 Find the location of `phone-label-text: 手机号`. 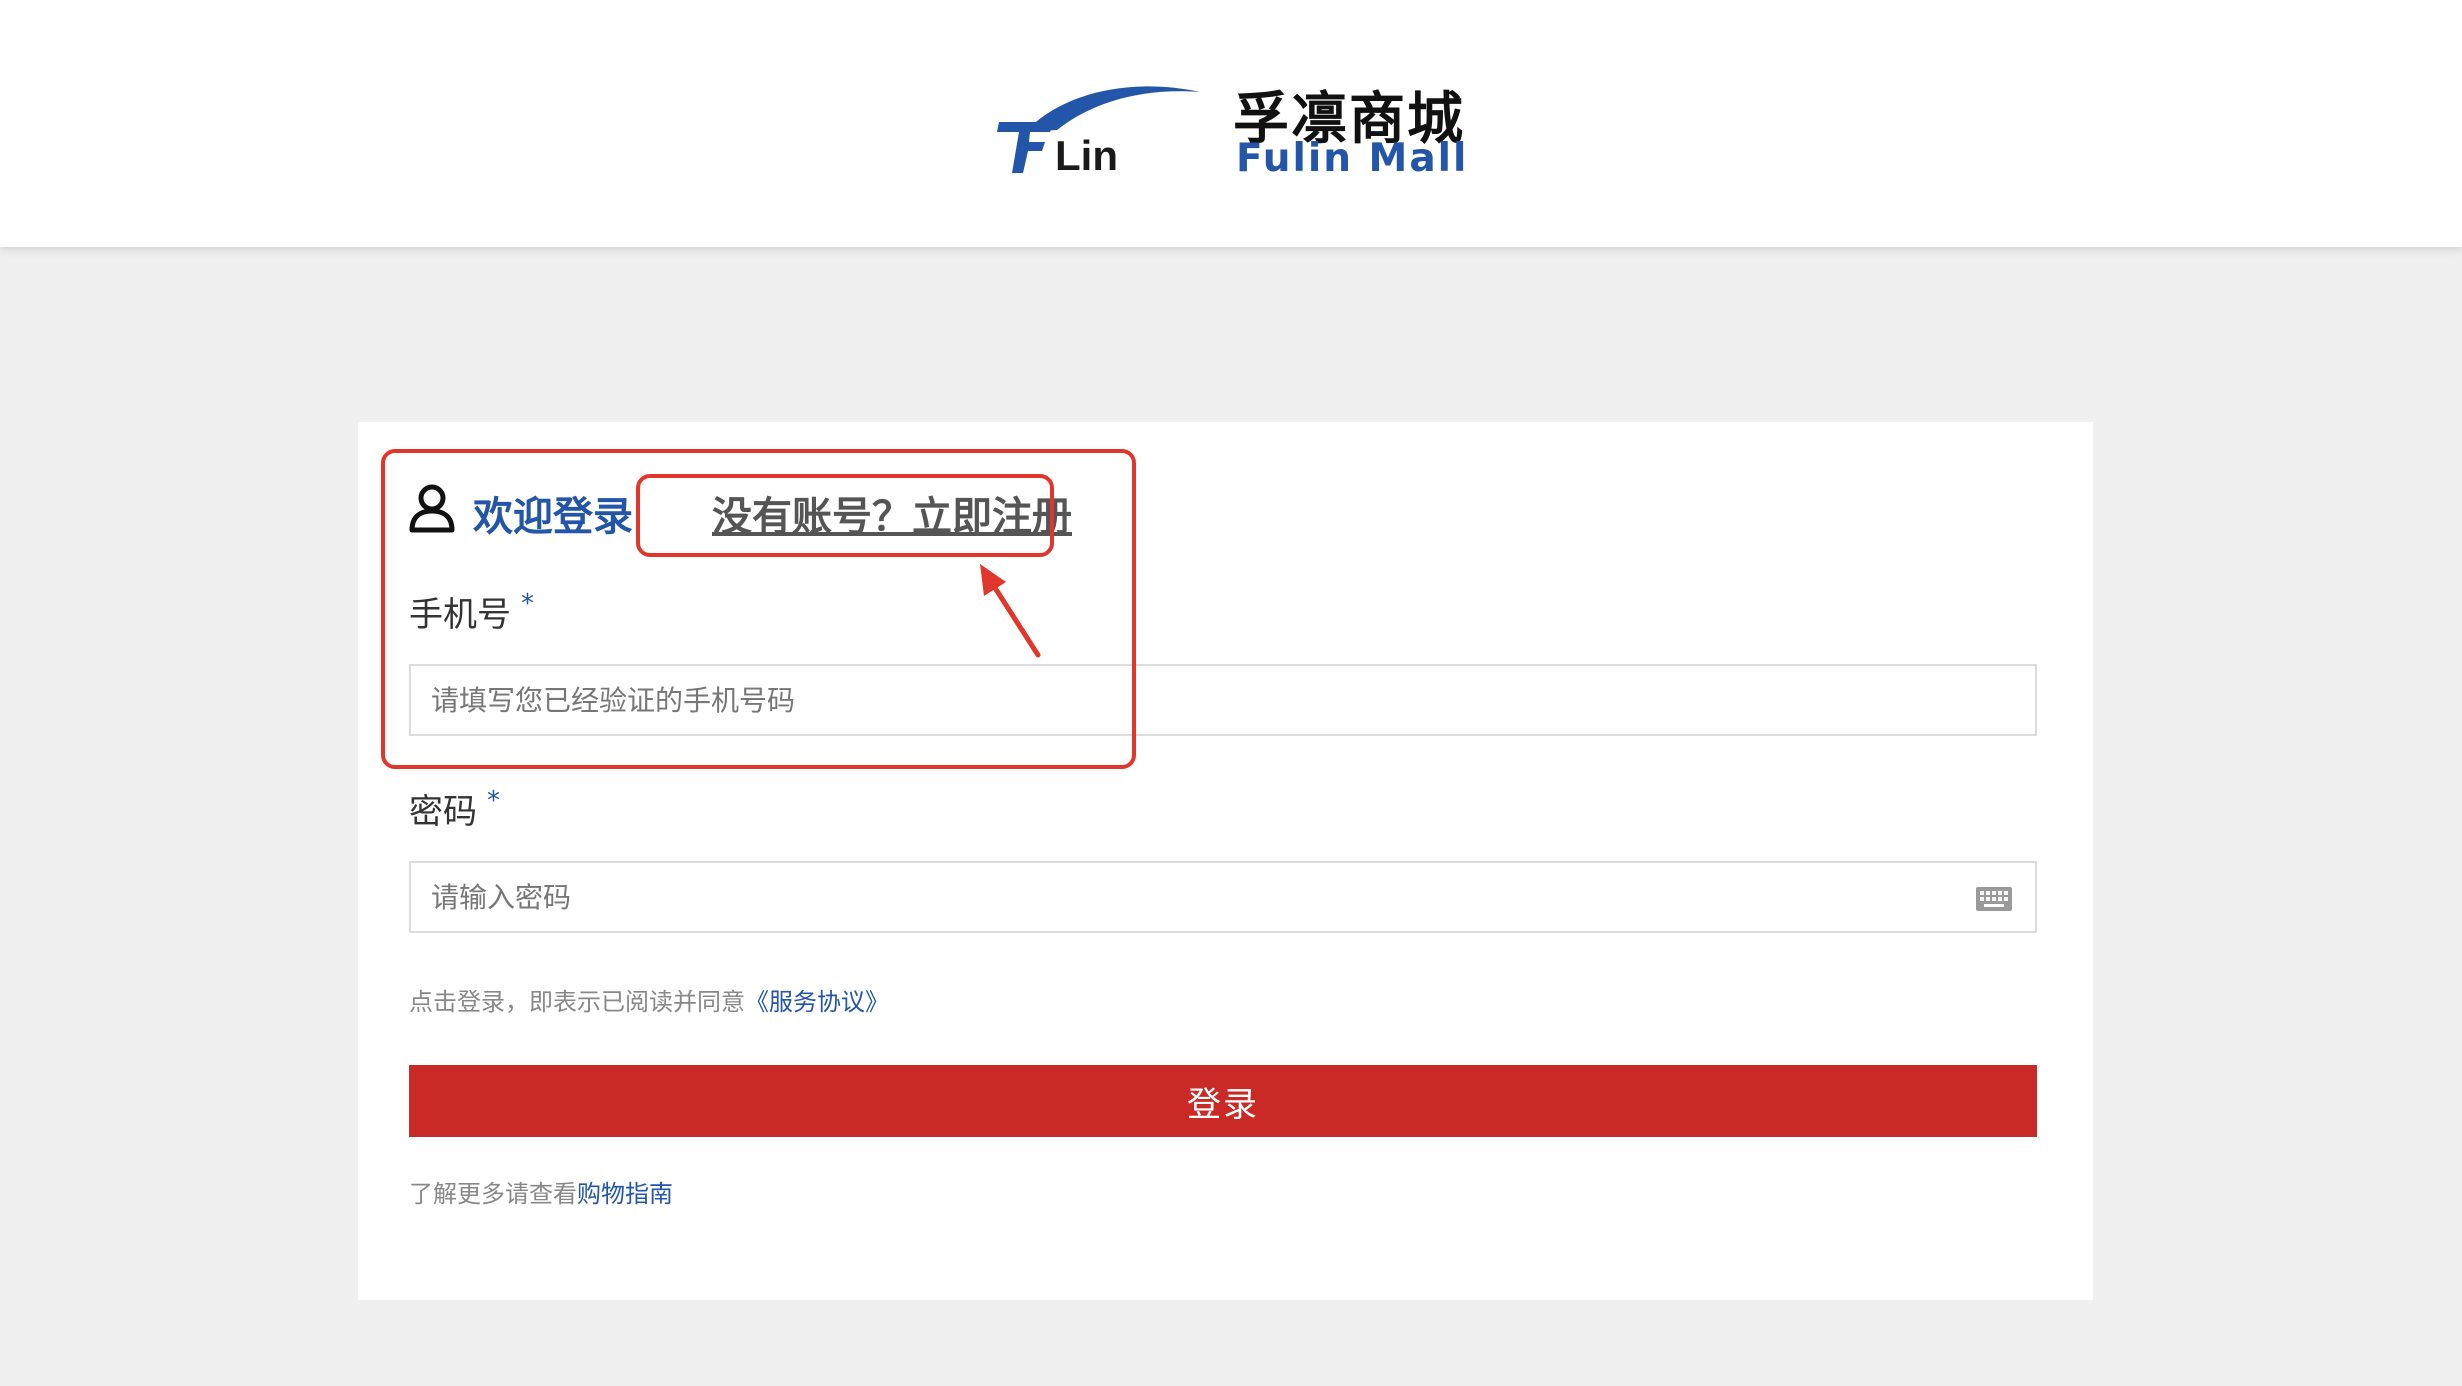

phone-label-text: 手机号 is located at coordinates (460, 615).